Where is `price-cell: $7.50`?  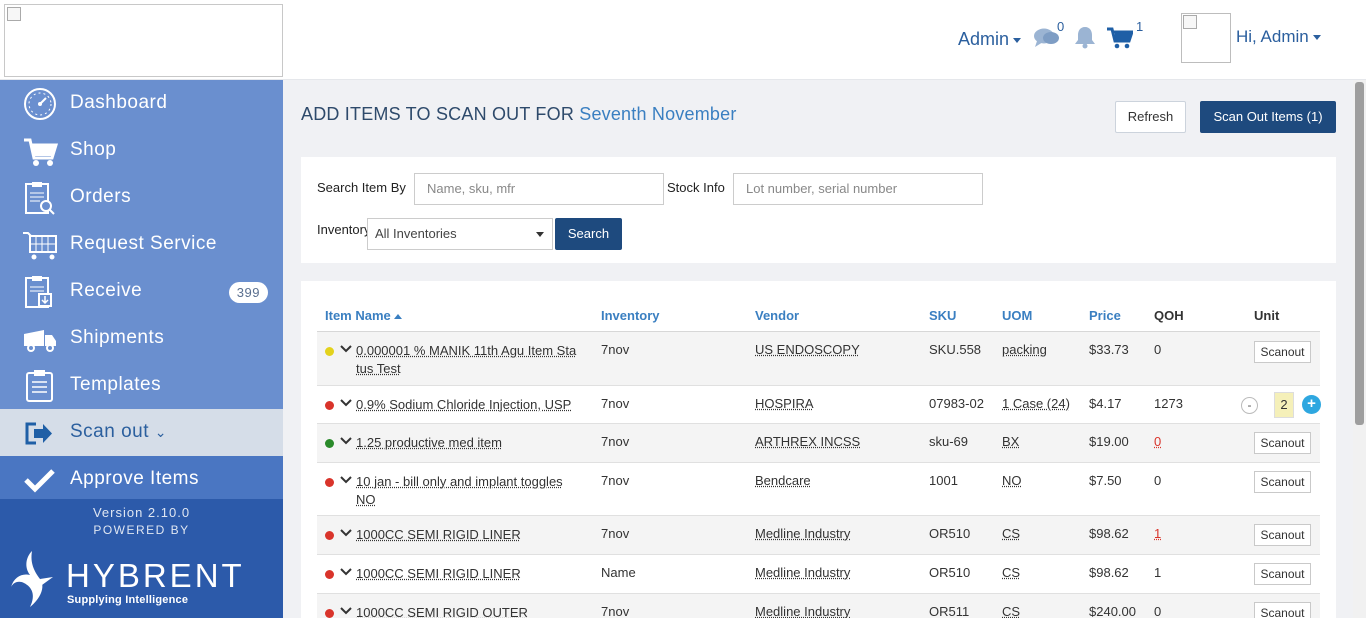 price-cell: $7.50 is located at coordinates (1105, 480).